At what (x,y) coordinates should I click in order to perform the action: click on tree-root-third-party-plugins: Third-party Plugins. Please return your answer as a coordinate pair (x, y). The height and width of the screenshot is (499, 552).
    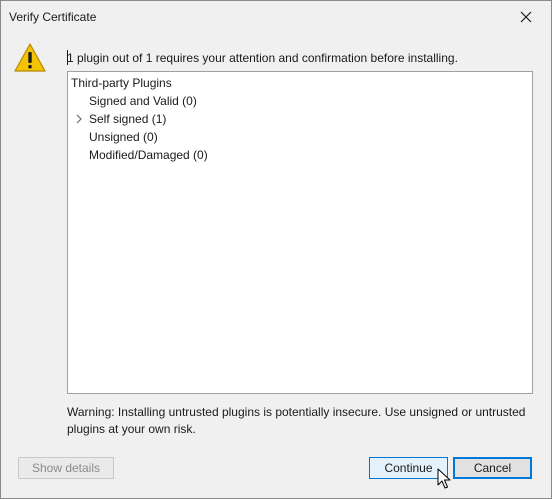
    Looking at the image, I should click on (121, 83).